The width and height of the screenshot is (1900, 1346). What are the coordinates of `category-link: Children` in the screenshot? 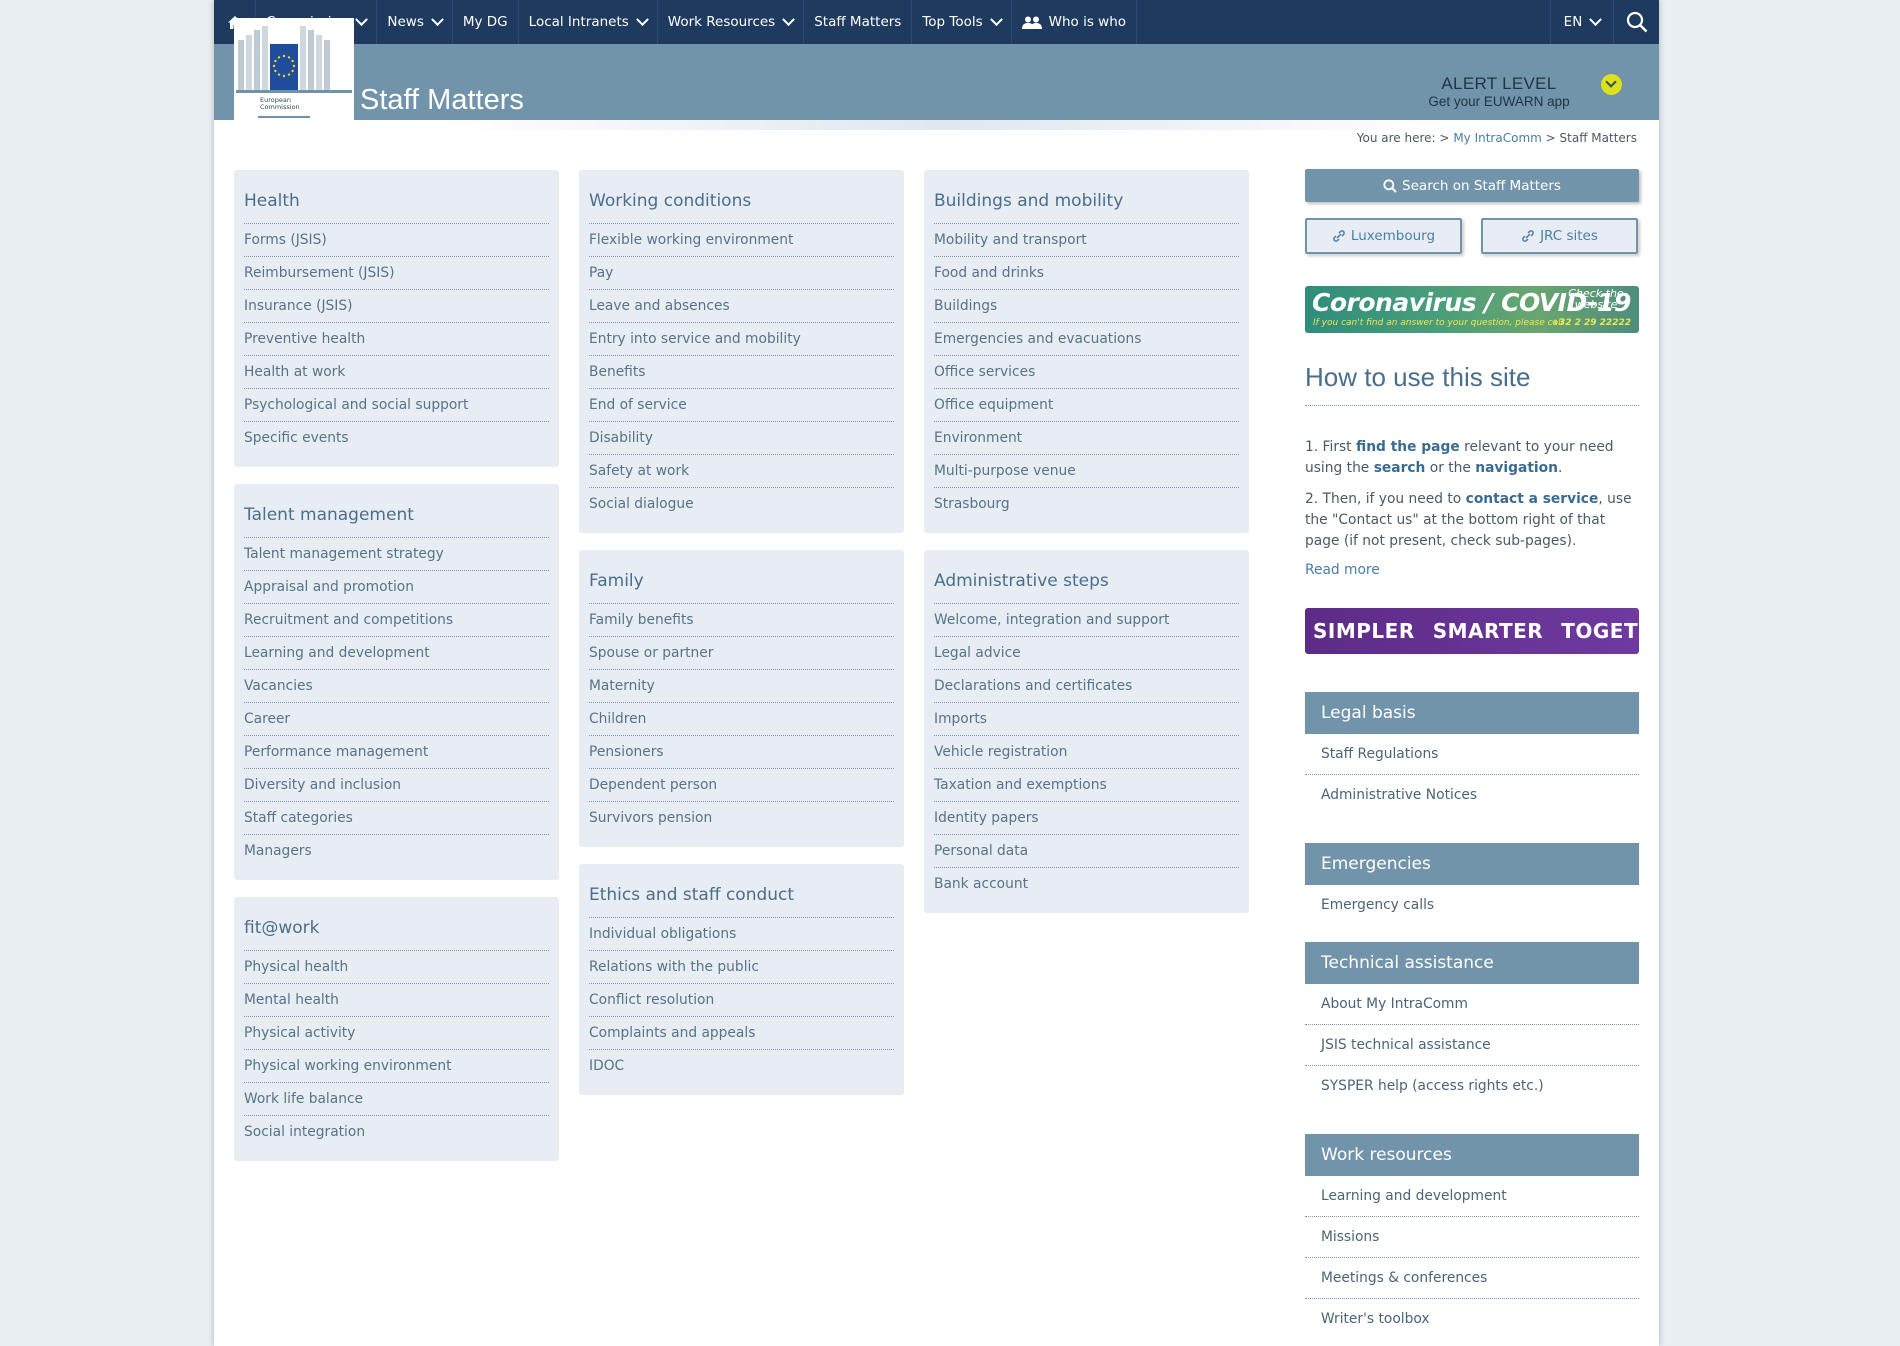 It's located at (741, 719).